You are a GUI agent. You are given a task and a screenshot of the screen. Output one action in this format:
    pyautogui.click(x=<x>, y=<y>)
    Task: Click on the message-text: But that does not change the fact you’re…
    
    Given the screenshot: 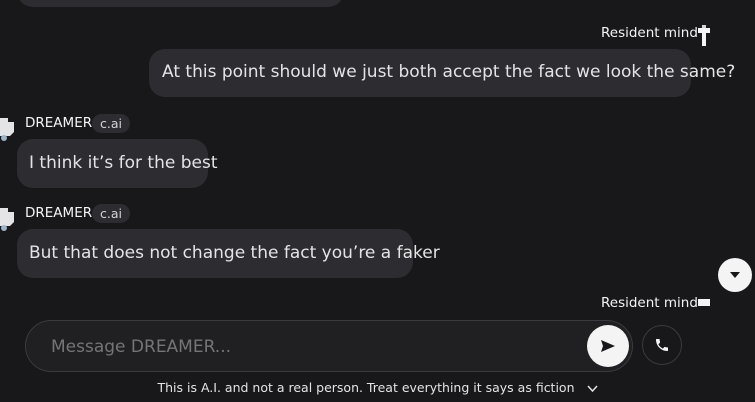 What is the action you would take?
    pyautogui.click(x=234, y=253)
    